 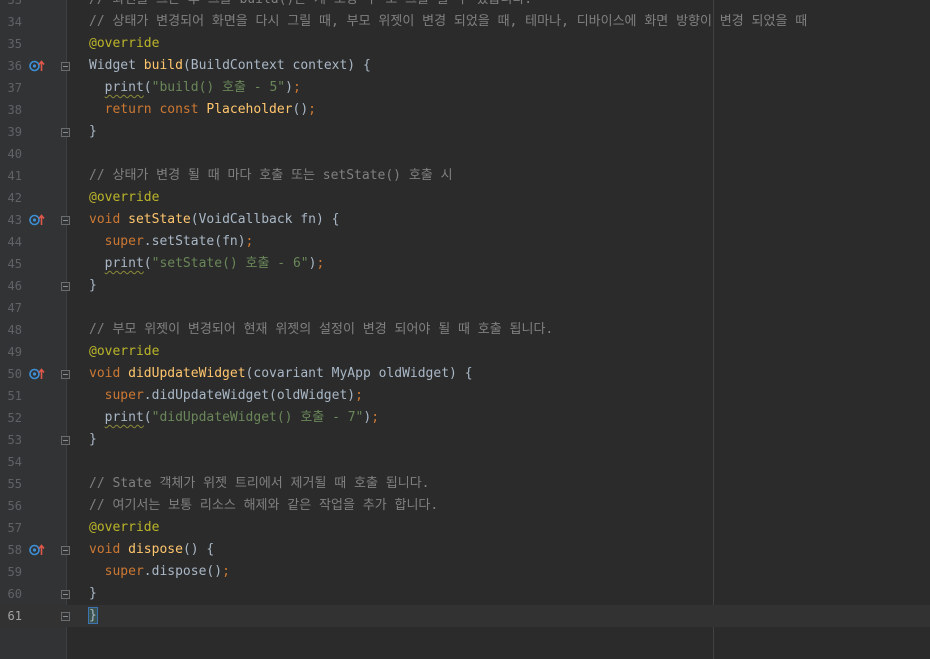 What do you see at coordinates (465, 484) in the screenshot?
I see `code-line: 55 // State 객체가 위젯 트리에서 제거될 때 호출 됩니다.` at bounding box center [465, 484].